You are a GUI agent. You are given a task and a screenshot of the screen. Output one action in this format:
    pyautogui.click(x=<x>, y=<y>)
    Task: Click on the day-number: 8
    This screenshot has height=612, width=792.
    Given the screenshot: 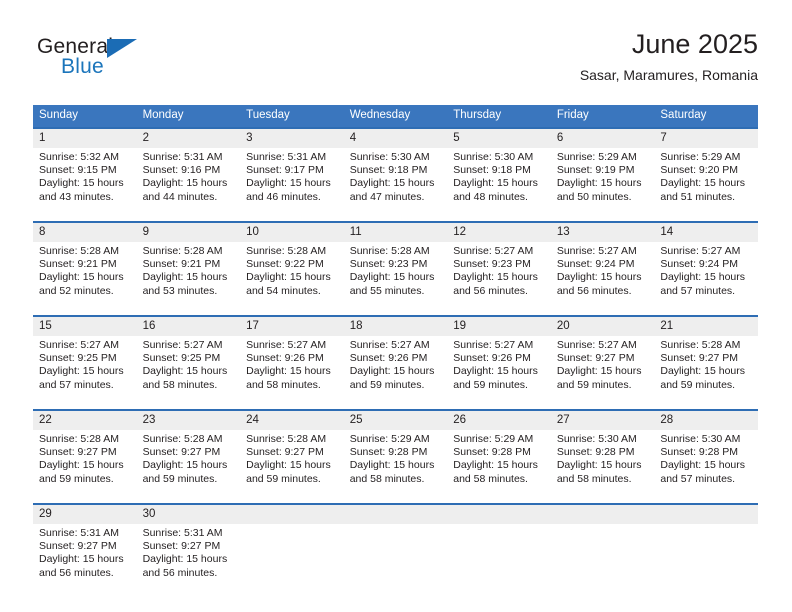 What is the action you would take?
    pyautogui.click(x=85, y=232)
    